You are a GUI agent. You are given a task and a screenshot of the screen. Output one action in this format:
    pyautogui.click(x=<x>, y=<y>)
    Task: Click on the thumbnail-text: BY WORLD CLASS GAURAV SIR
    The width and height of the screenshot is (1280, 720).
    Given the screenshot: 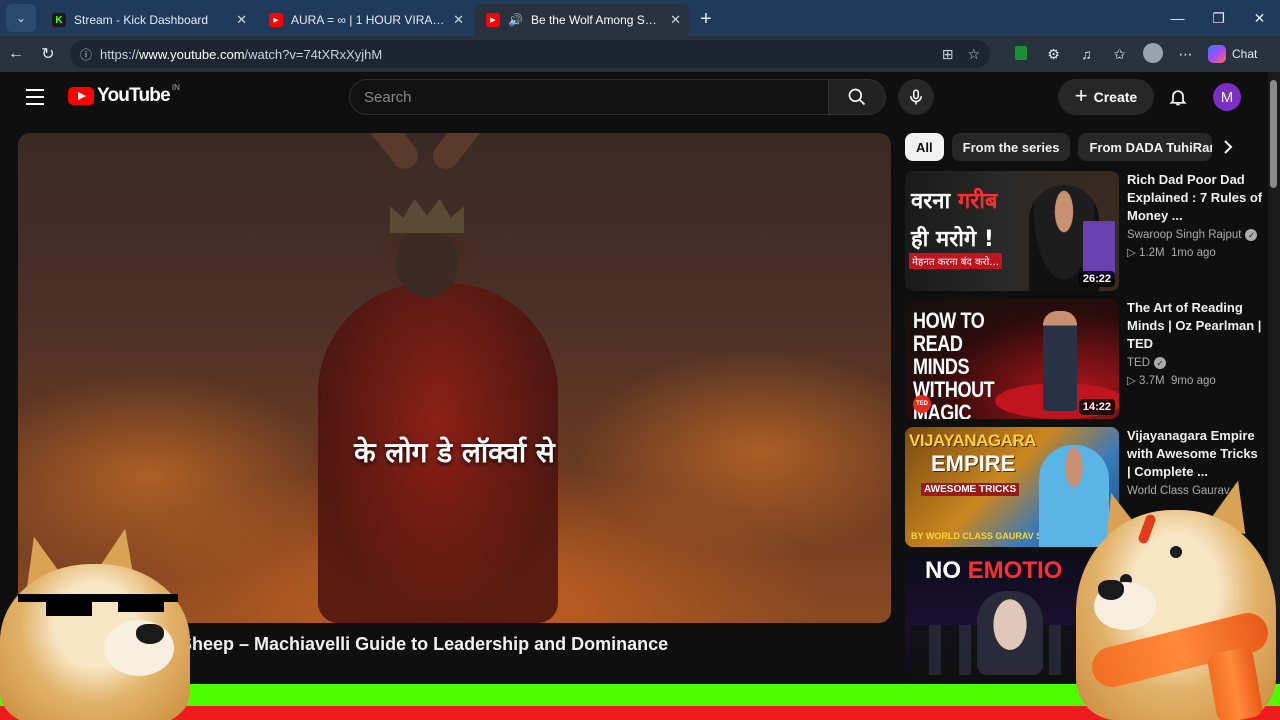 What is the action you would take?
    pyautogui.click(x=981, y=536)
    